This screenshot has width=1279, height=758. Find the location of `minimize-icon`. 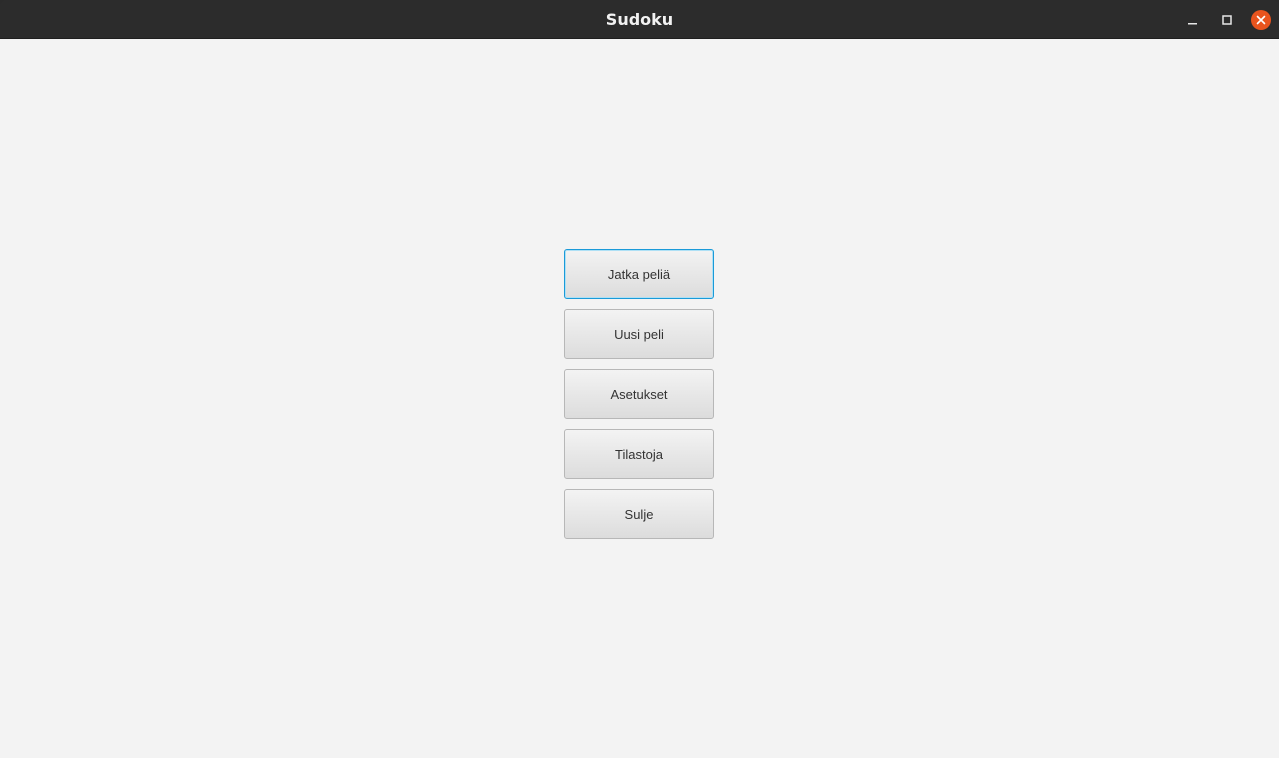

minimize-icon is located at coordinates (1192, 24).